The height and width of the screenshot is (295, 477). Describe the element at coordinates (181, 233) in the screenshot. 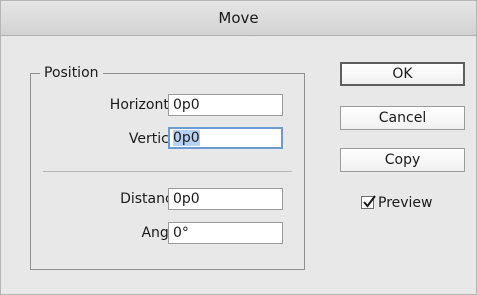

I see `angle-value: 0°` at that location.